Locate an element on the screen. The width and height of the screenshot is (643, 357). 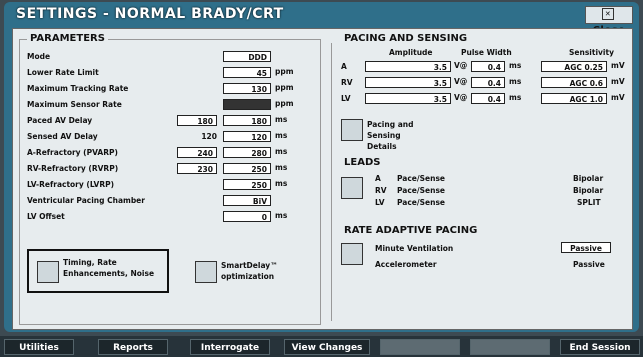
paced-av-min-field: 180 is located at coordinates (197, 120).